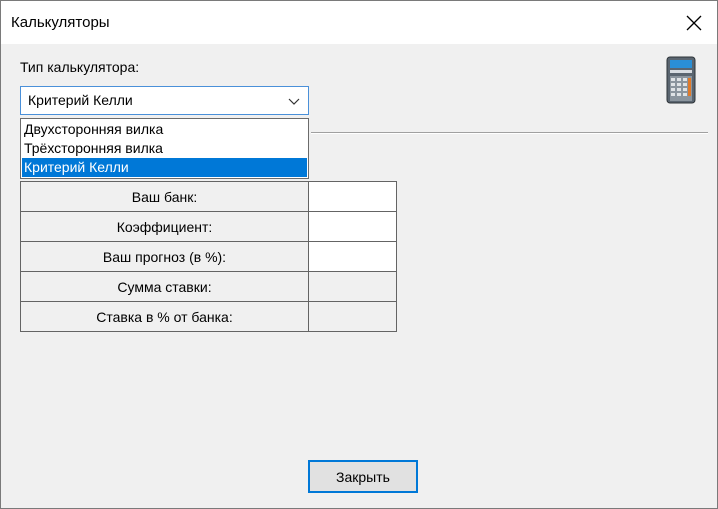  I want to click on forecast-label: Ваш прогноз (в %):, so click(164, 256).